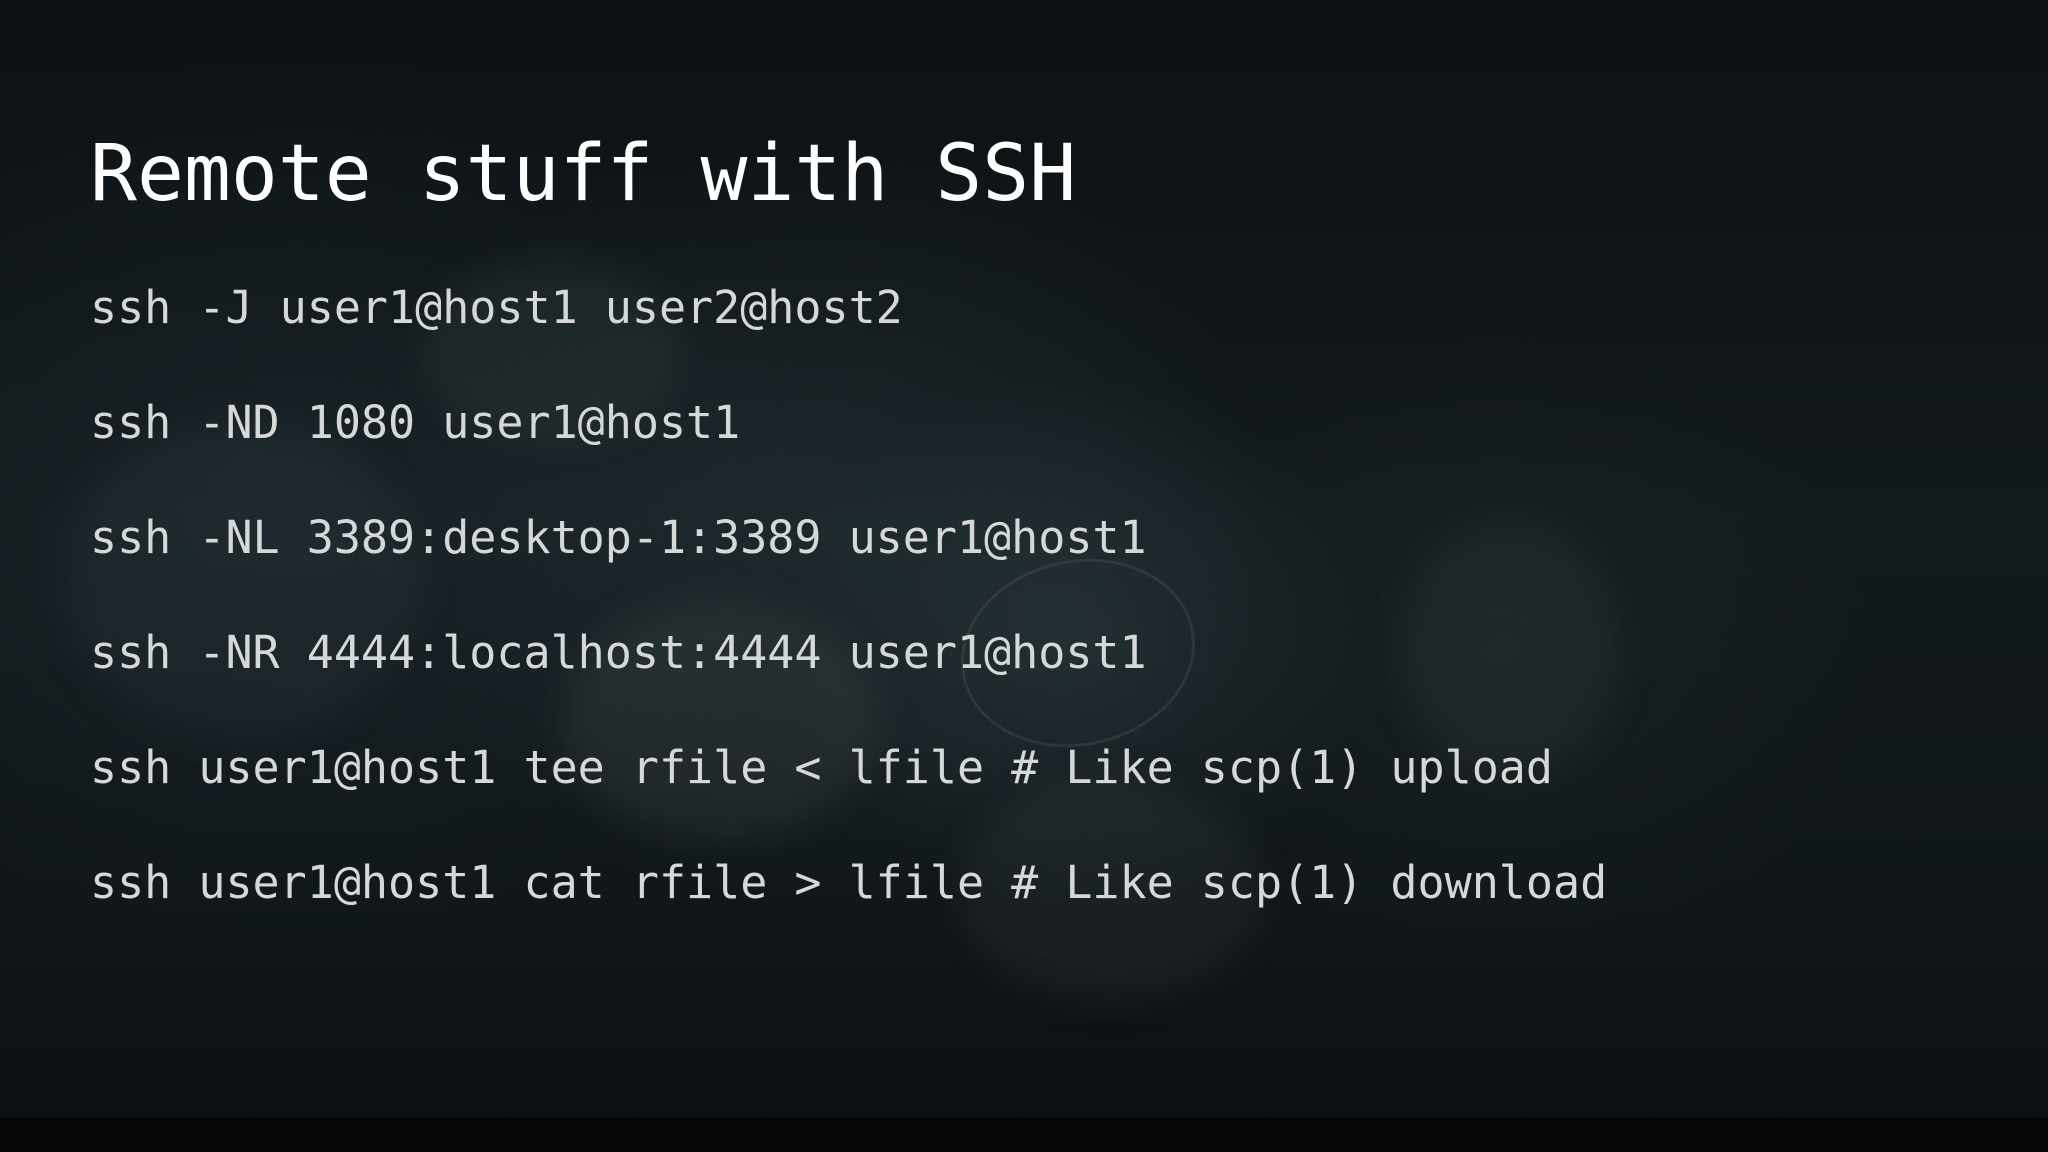  What do you see at coordinates (618, 537) in the screenshot?
I see `command-local-forward: ssh -NL 3389:desktop-1:3389 user1@host1` at bounding box center [618, 537].